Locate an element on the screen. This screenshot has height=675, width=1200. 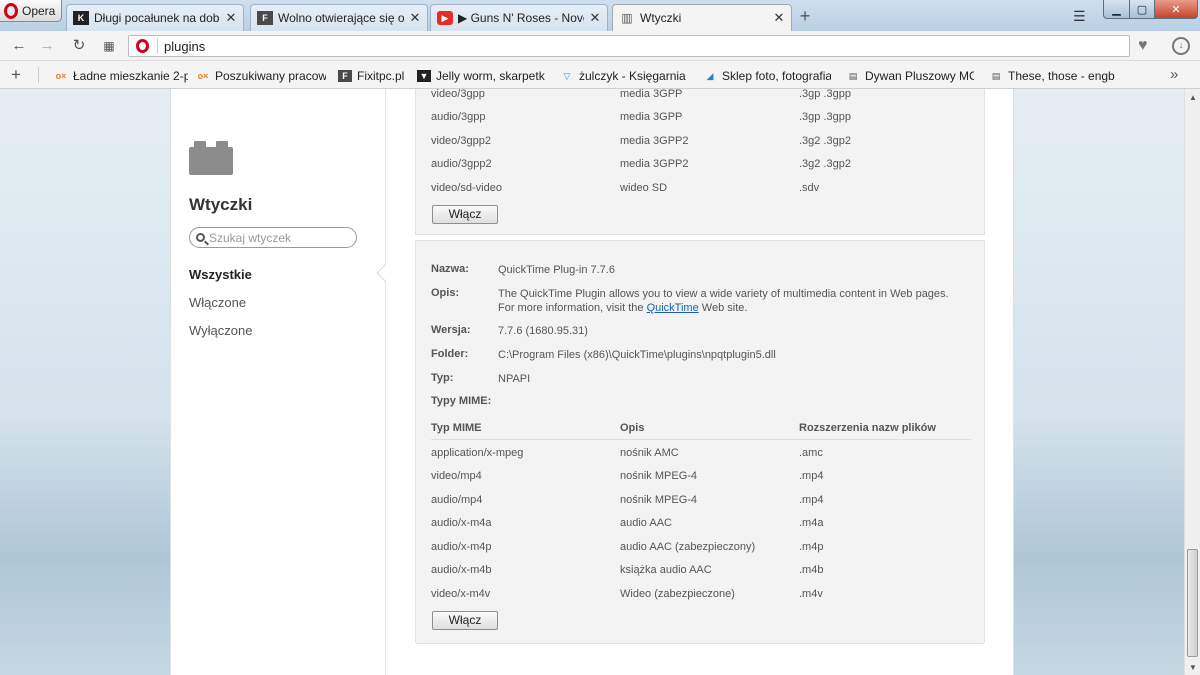
tab-3: ▶ ▶ Guns N' Roses - Novem ✕ is located at coordinates (519, 17).